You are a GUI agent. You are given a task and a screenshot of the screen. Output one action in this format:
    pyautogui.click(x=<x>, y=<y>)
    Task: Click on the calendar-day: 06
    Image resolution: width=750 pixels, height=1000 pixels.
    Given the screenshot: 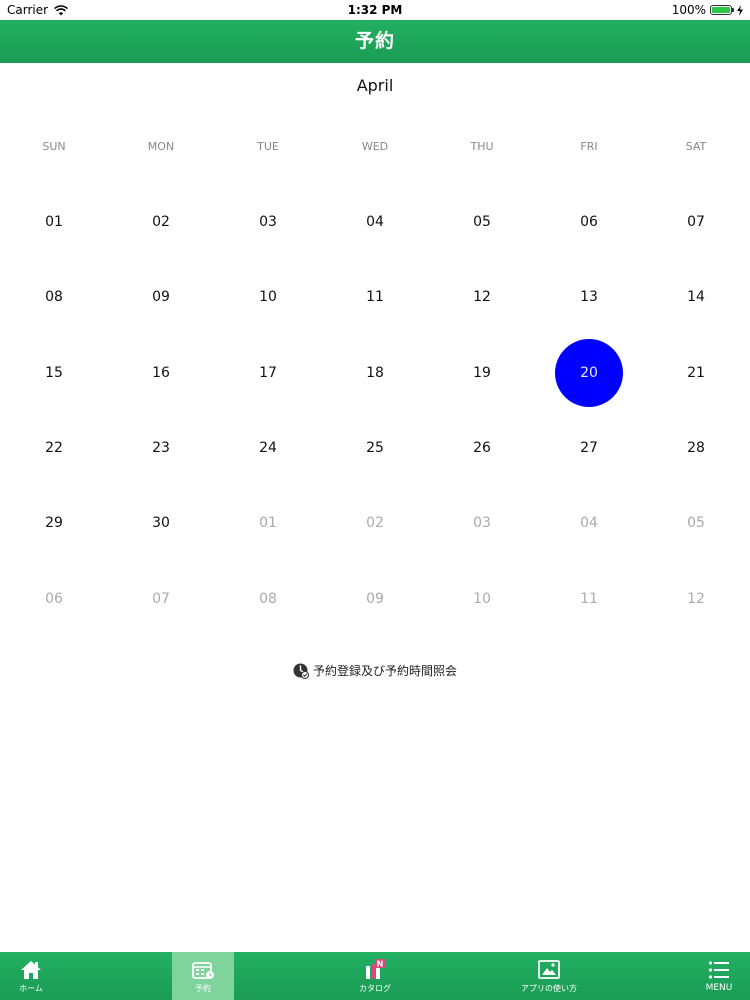 What is the action you would take?
    pyautogui.click(x=589, y=222)
    